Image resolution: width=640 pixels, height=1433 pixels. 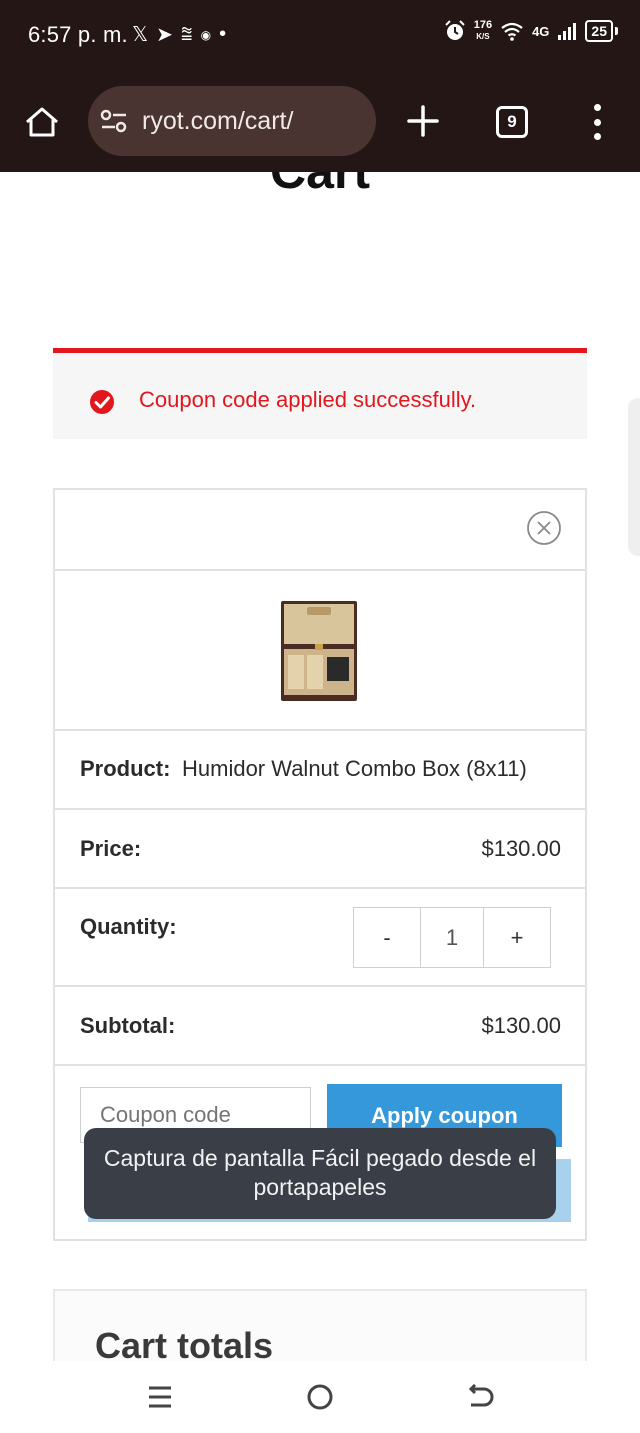 What do you see at coordinates (184, 1343) in the screenshot?
I see `cart-totals-title: Cart totals` at bounding box center [184, 1343].